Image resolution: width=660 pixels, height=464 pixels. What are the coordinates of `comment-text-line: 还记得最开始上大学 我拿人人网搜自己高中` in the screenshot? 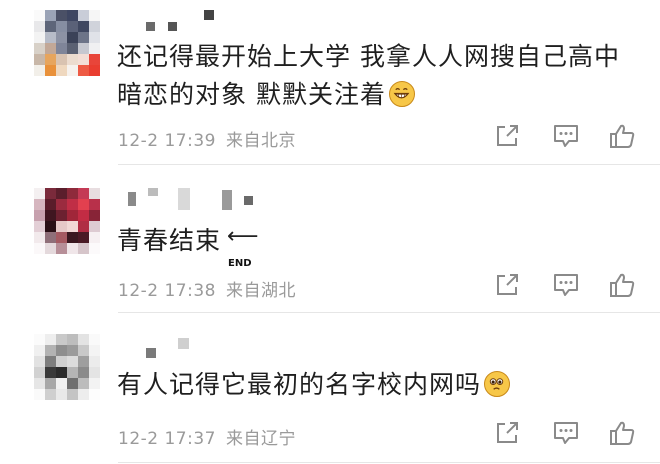 It's located at (368, 56).